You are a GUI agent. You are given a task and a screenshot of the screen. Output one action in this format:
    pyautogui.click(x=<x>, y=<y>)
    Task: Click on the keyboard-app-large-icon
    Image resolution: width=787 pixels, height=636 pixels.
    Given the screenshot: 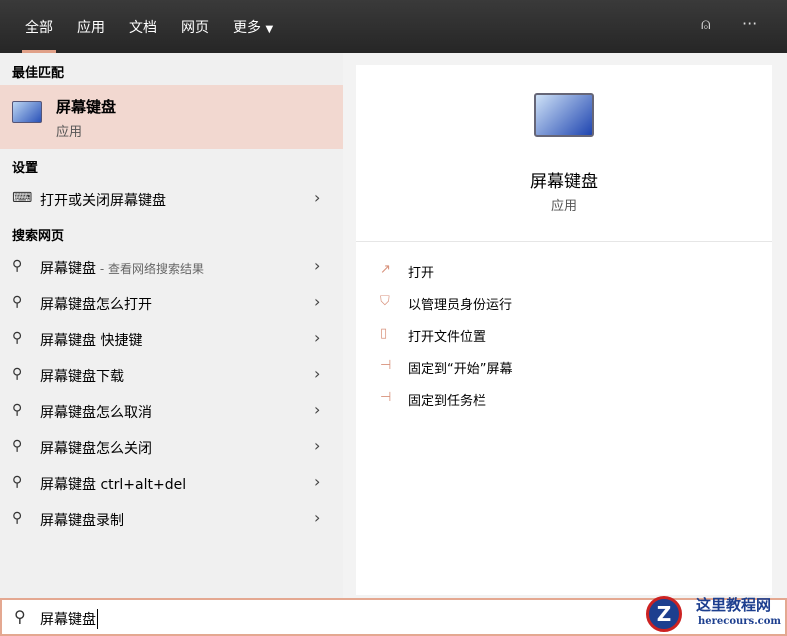 What is the action you would take?
    pyautogui.click(x=564, y=115)
    